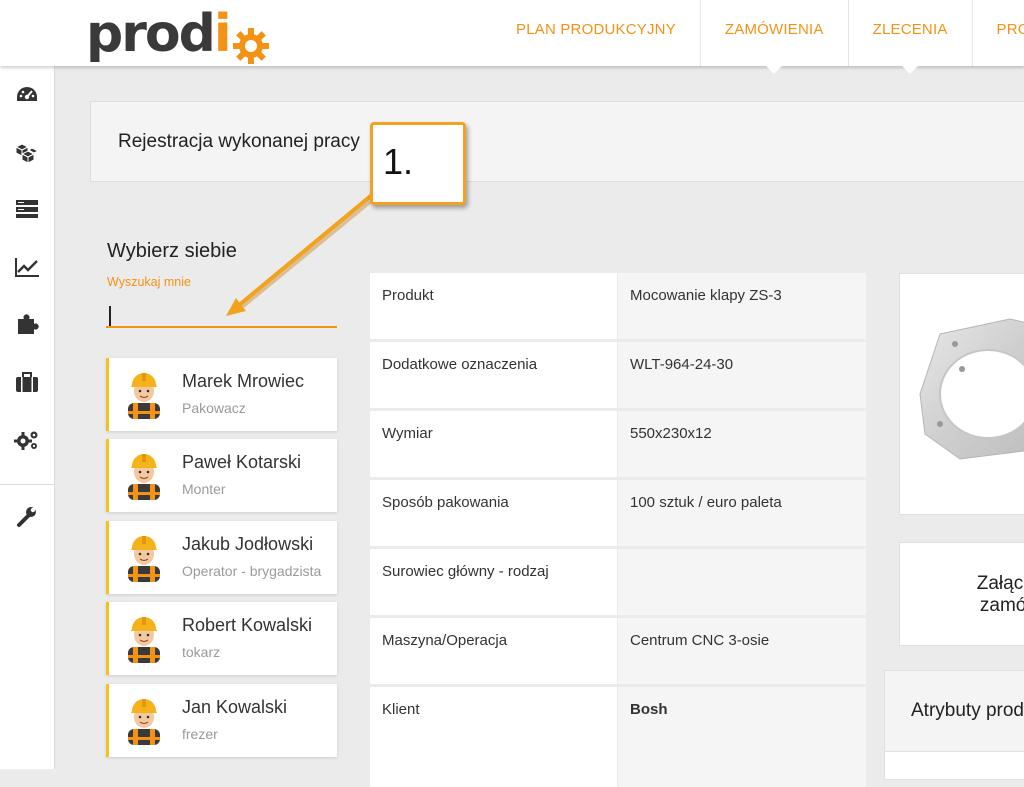 Image resolution: width=1024 pixels, height=787 pixels. What do you see at coordinates (742, 582) in the screenshot?
I see `row-value` at bounding box center [742, 582].